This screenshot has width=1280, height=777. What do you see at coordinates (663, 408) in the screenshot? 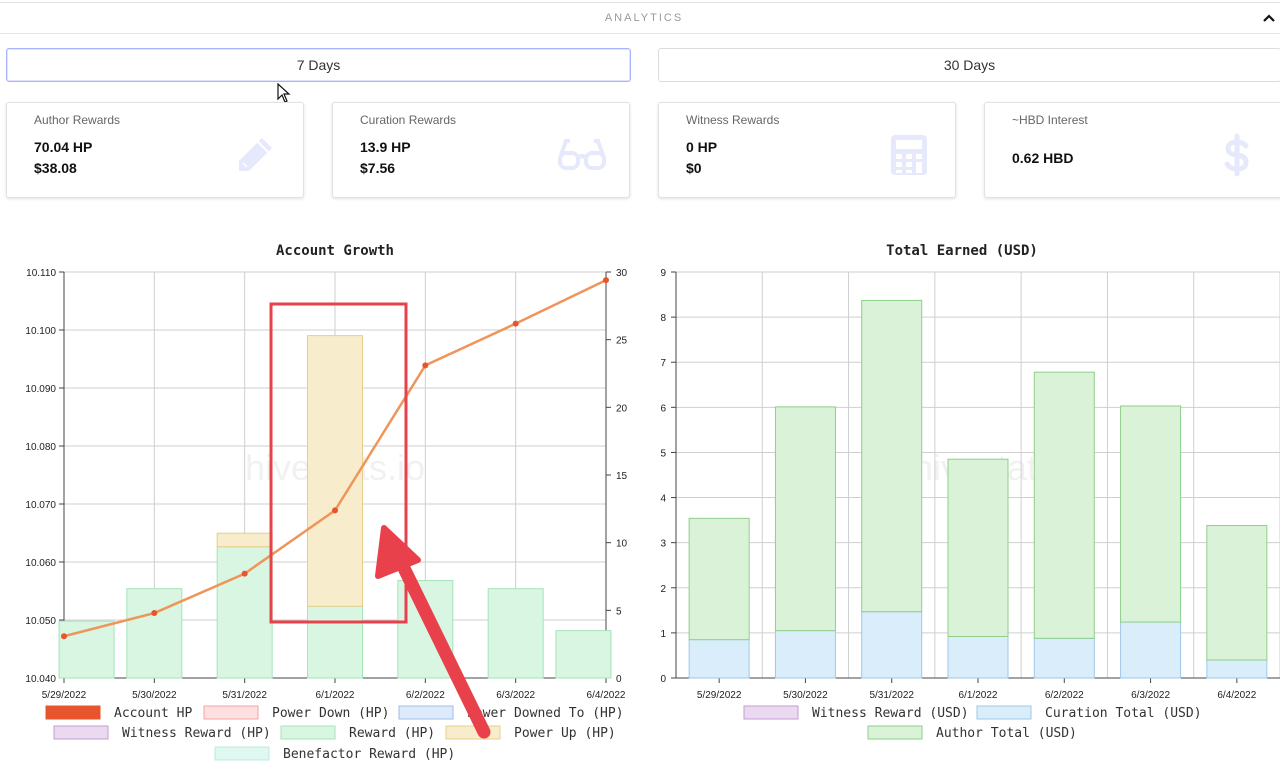
I see `y-tick-label: 6` at bounding box center [663, 408].